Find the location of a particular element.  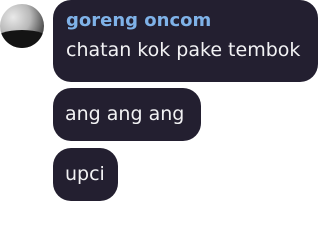

message-text: upci is located at coordinates (85, 174).